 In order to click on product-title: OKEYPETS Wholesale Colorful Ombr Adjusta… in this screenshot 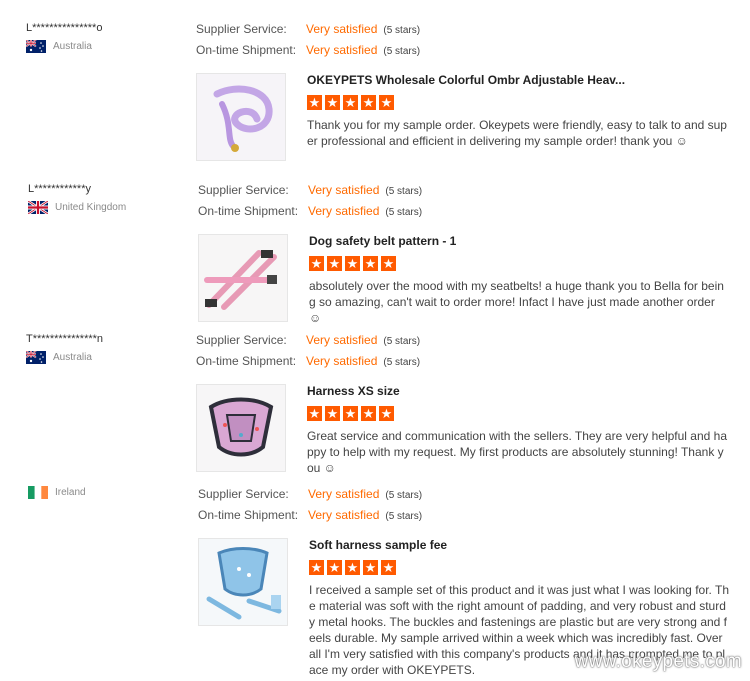, I will do `click(517, 80)`.